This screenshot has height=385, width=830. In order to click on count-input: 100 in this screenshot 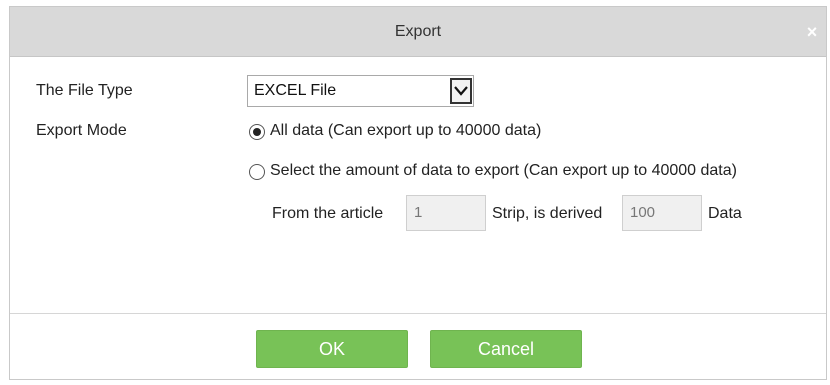, I will do `click(662, 213)`.